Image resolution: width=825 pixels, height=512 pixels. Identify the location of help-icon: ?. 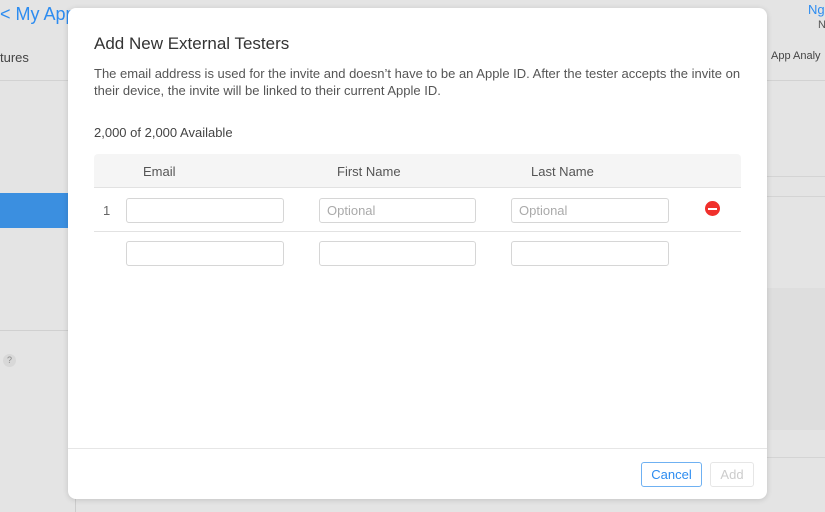
(9, 360).